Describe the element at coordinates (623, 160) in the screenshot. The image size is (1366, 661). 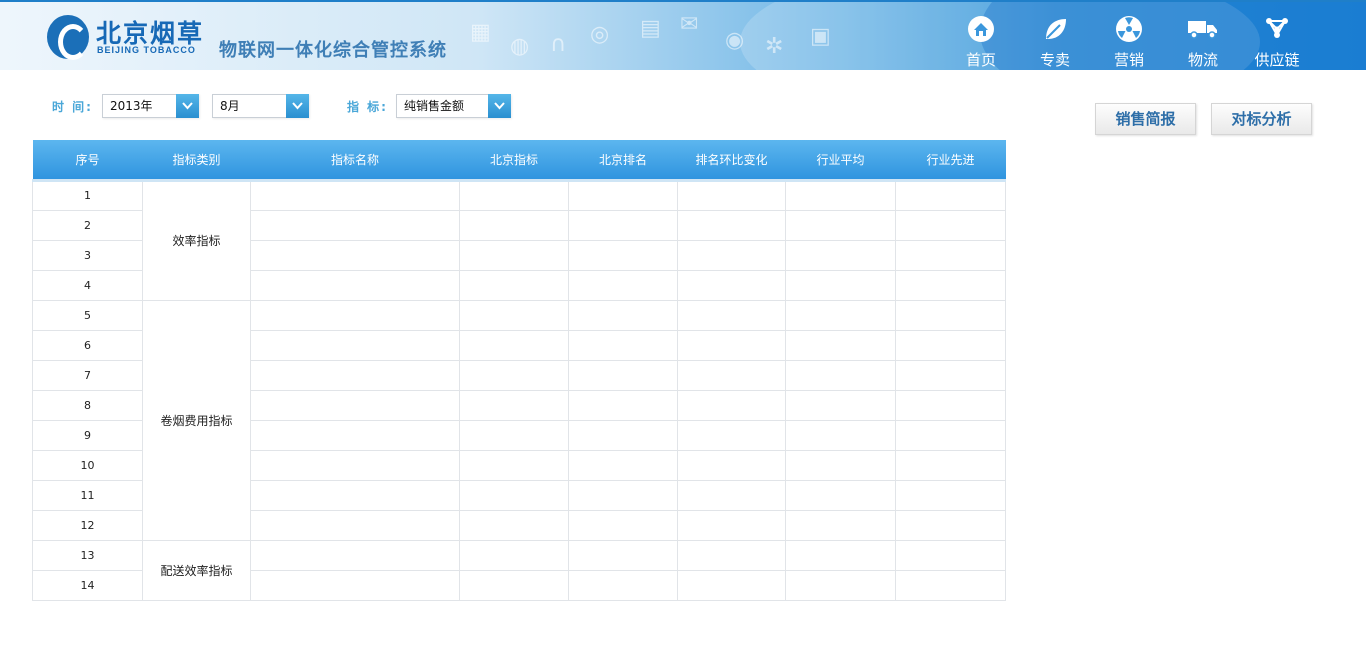
I see `column-header: 北京排名` at that location.